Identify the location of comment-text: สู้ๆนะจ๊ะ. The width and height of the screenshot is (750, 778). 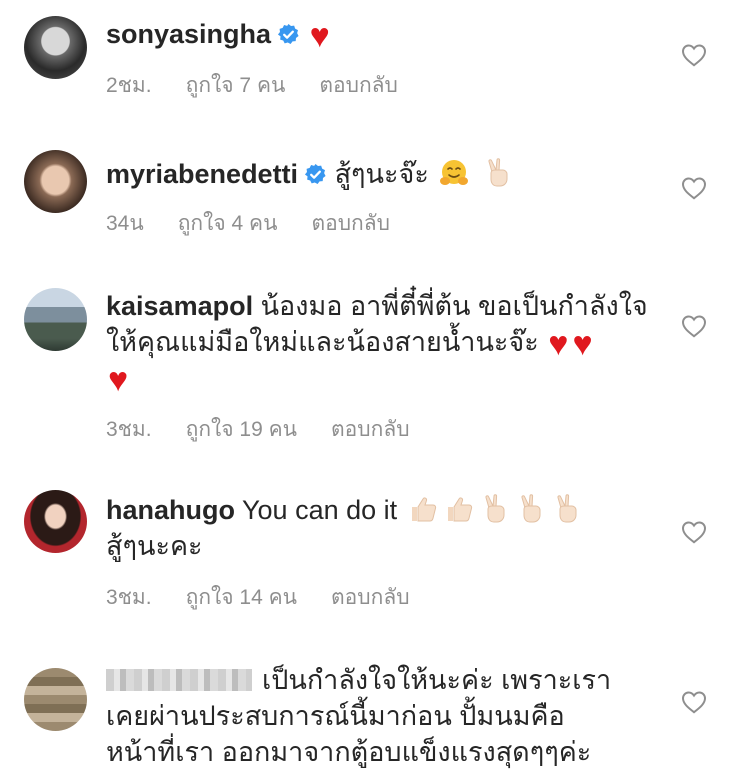
(381, 174).